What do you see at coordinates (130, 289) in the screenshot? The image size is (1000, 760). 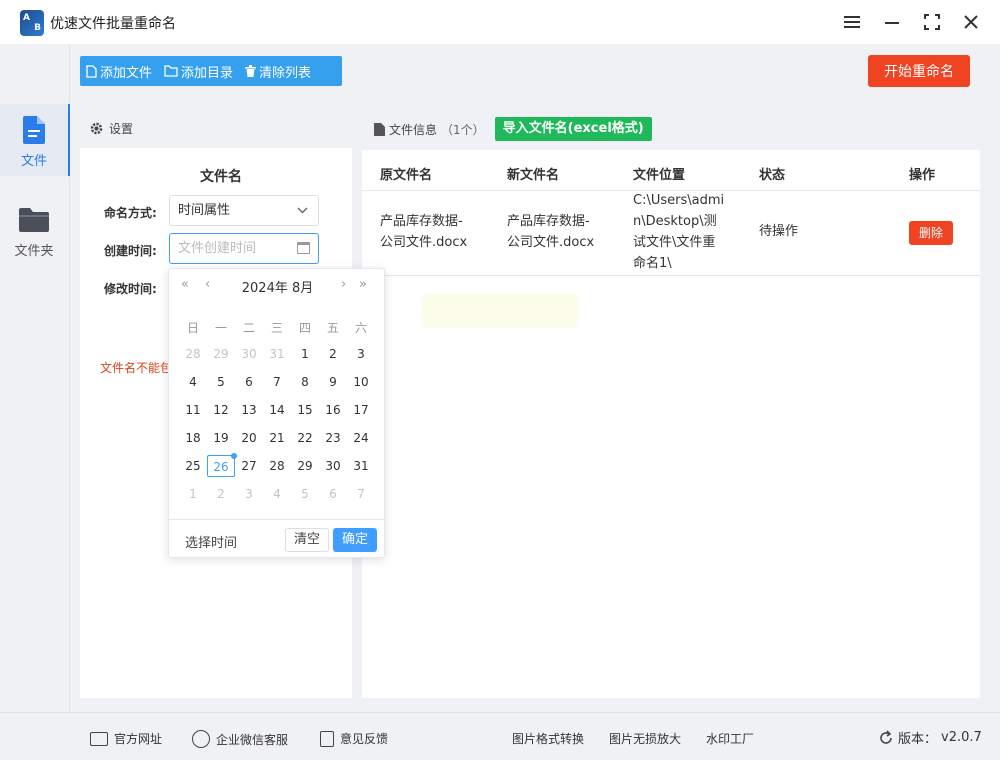 I see `modified-time-label: 修改时间:` at bounding box center [130, 289].